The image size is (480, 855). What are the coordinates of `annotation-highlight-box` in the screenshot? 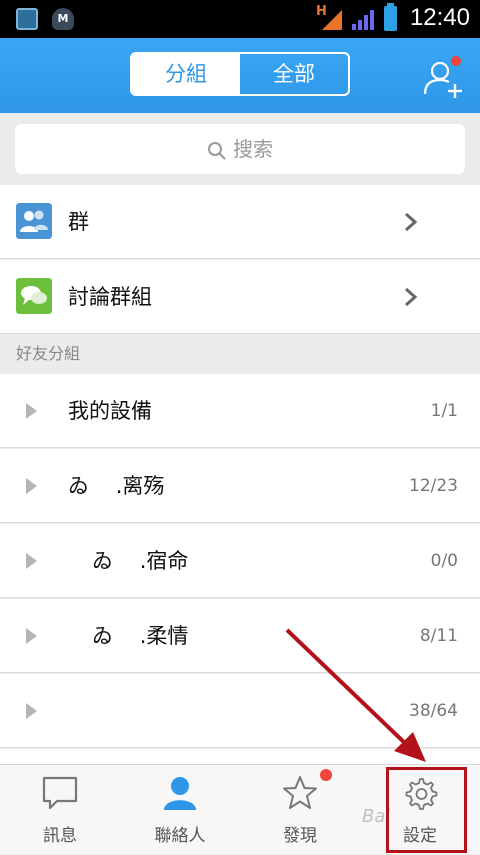 It's located at (426, 810).